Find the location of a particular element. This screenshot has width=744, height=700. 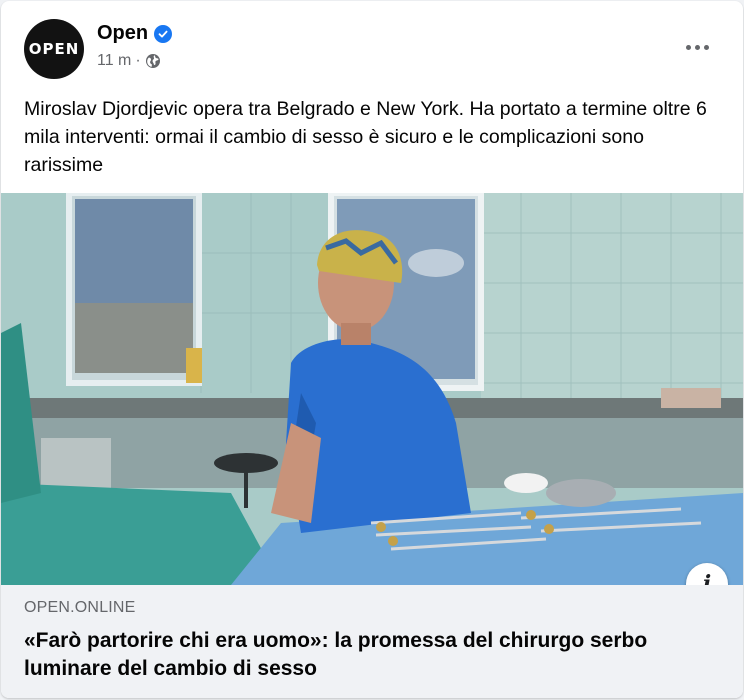

avatar-logo-text: OPEN is located at coordinates (54, 49).